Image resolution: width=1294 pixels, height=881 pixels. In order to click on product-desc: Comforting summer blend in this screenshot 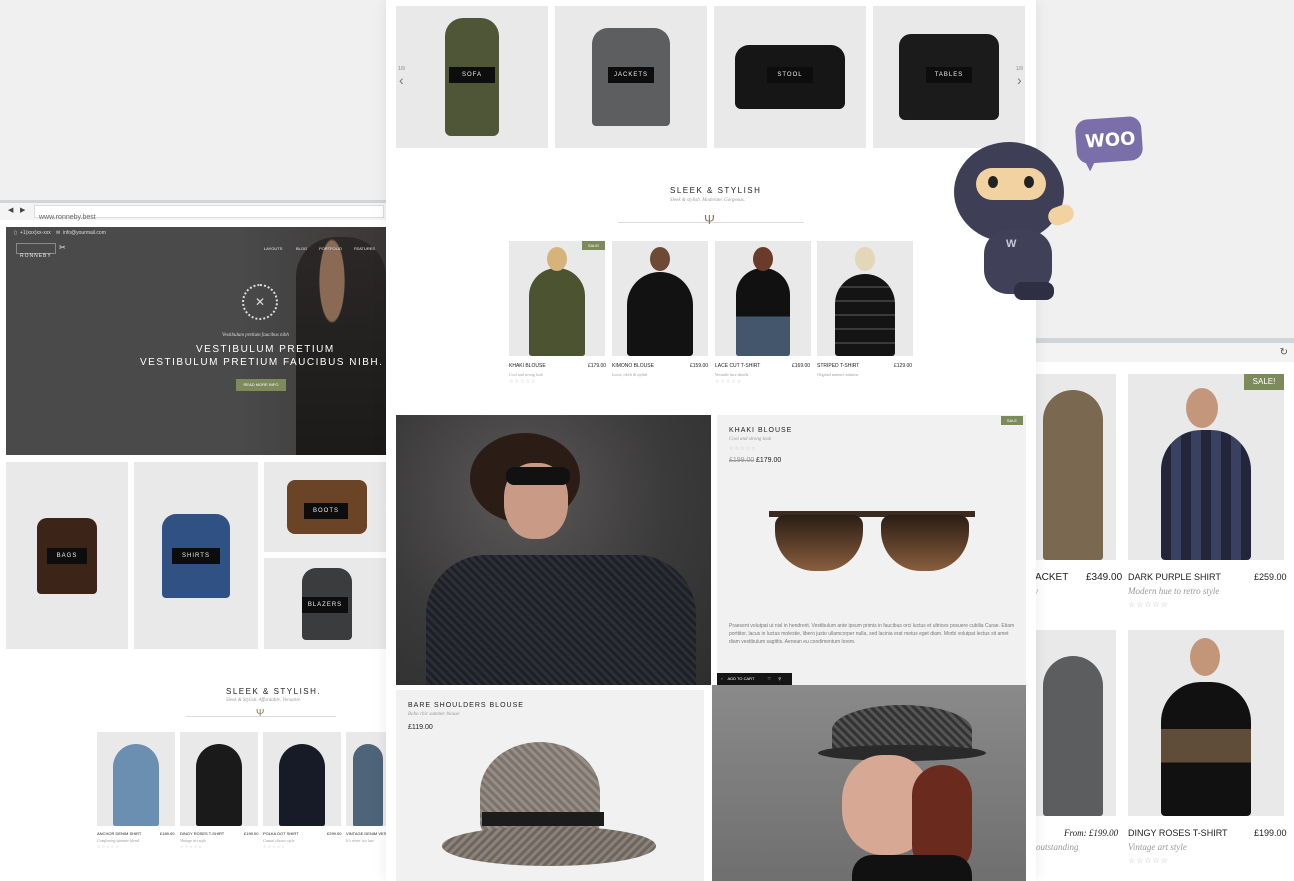, I will do `click(118, 840)`.